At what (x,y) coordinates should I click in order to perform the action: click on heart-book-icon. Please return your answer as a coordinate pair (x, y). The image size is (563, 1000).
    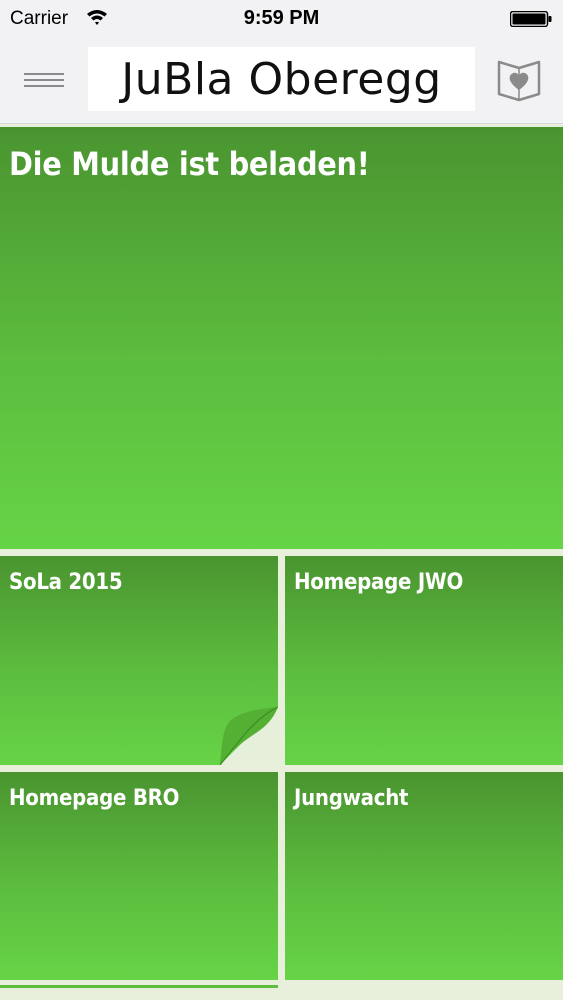
    Looking at the image, I should click on (519, 79).